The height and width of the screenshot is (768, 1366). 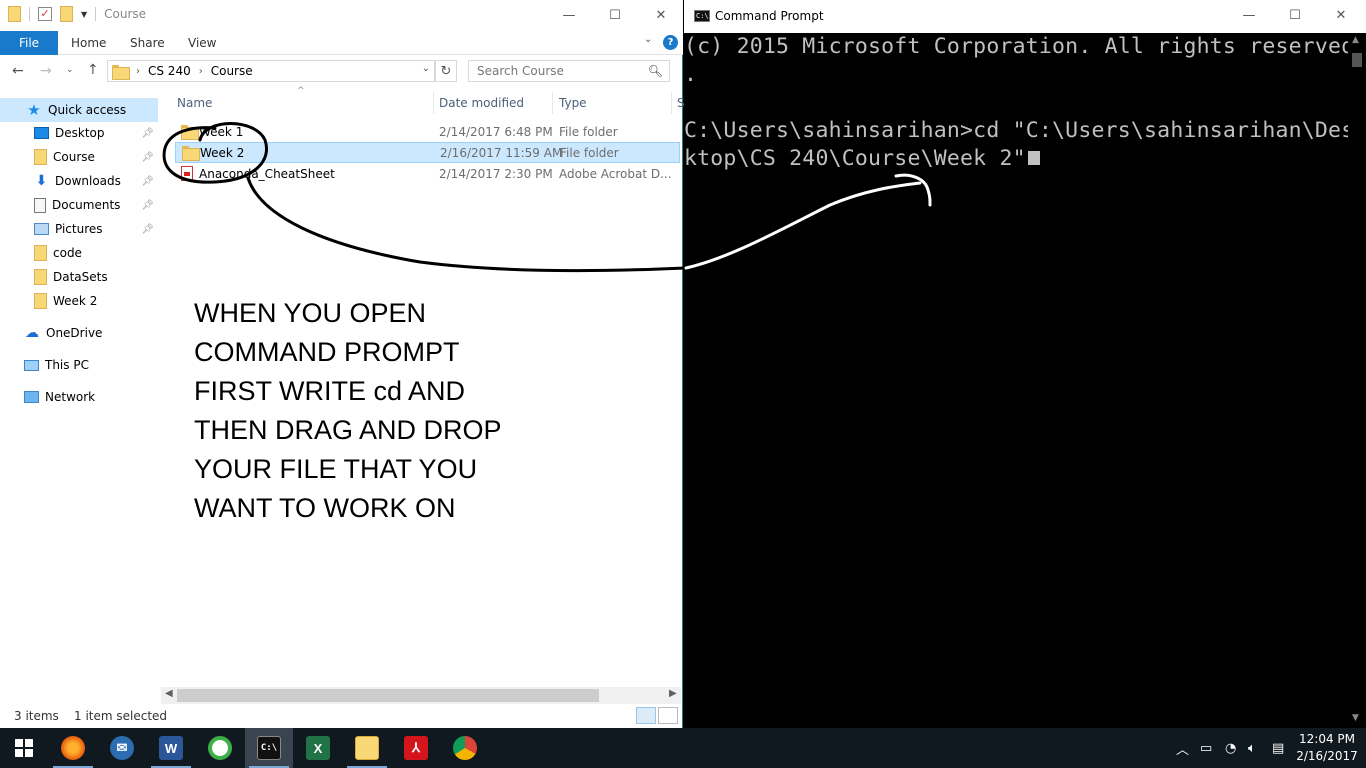 I want to click on tab-home: Home, so click(x=88, y=43).